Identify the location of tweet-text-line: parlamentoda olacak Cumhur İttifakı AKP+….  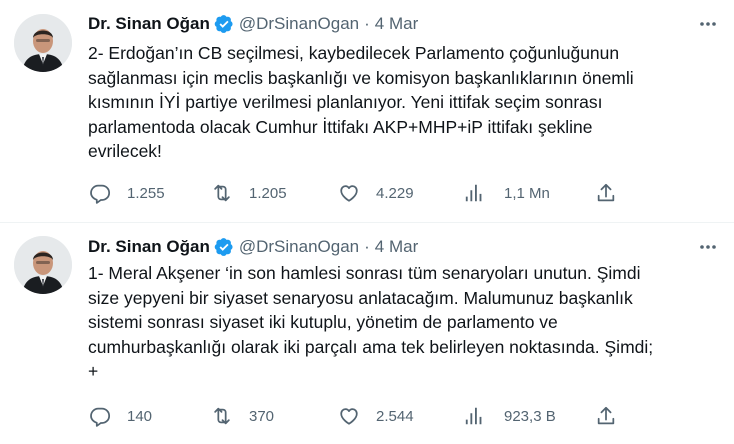
(340, 126).